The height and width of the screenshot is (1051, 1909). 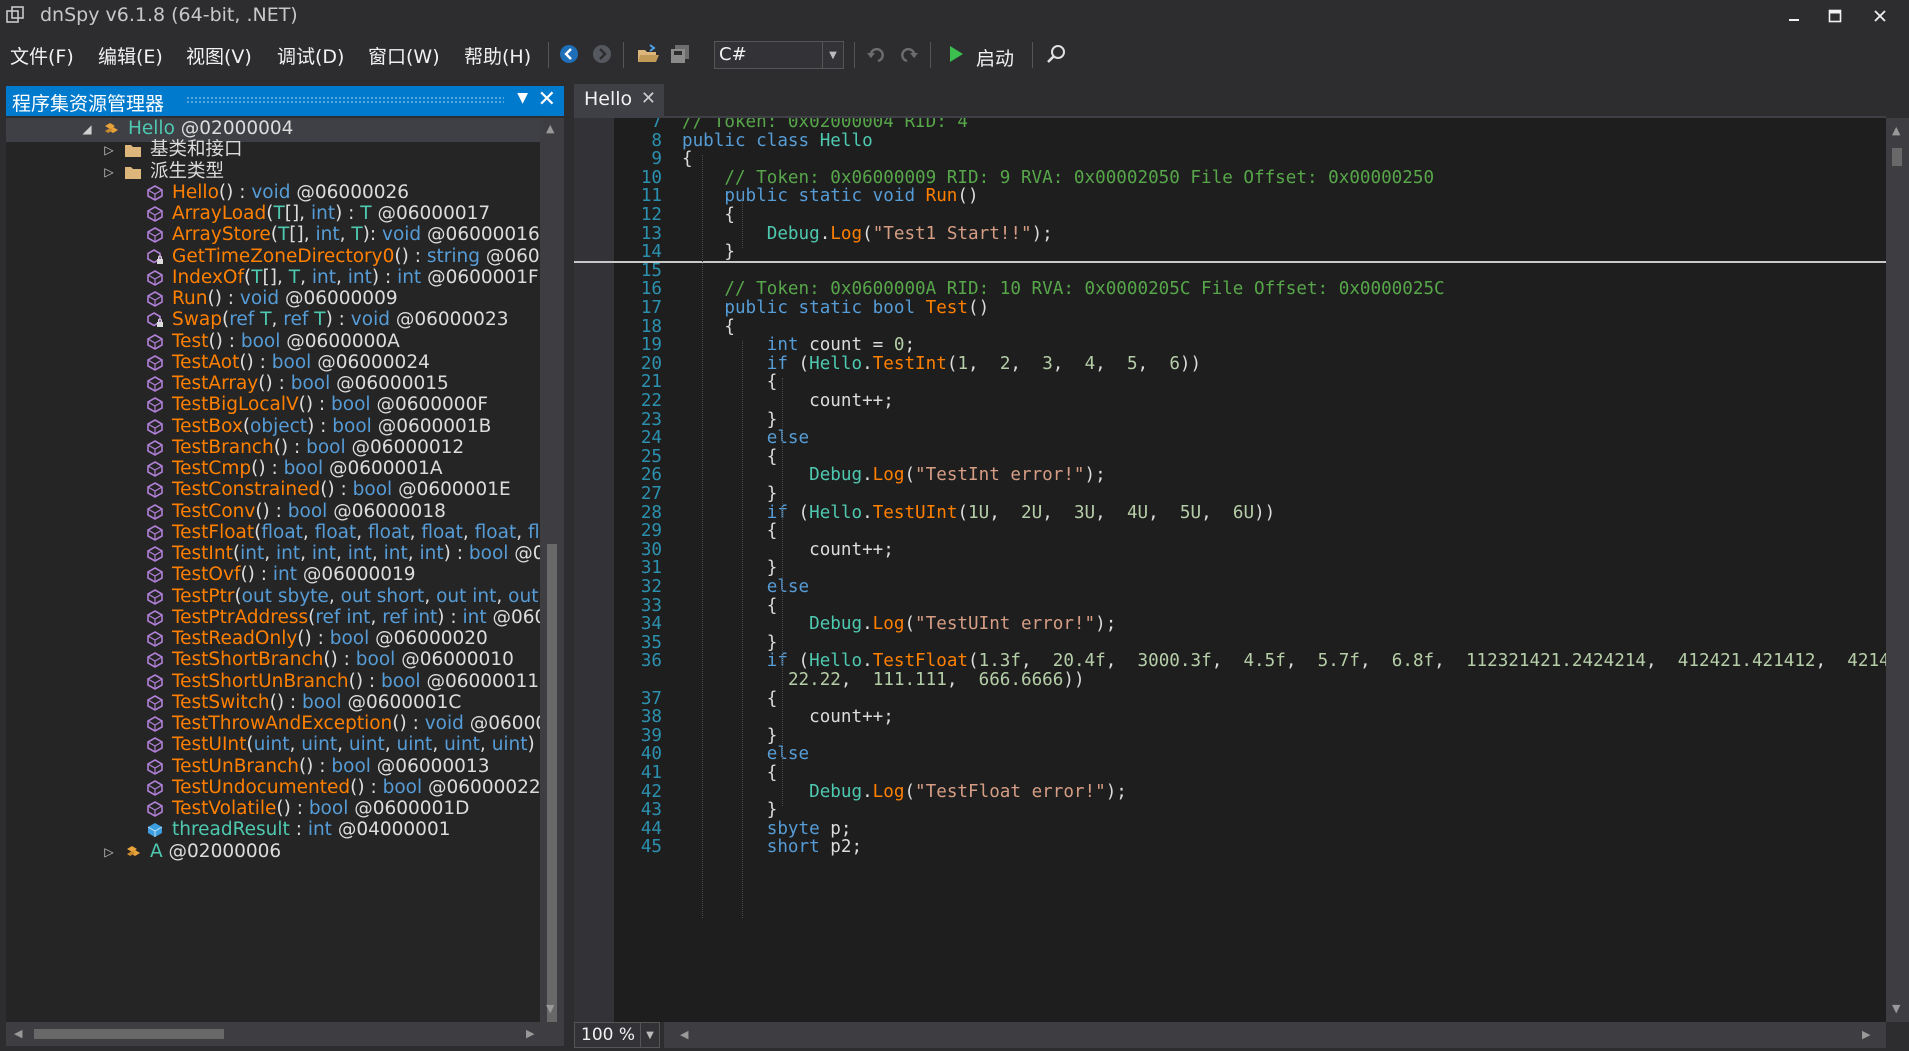 What do you see at coordinates (651, 289) in the screenshot?
I see `line-number: 16` at bounding box center [651, 289].